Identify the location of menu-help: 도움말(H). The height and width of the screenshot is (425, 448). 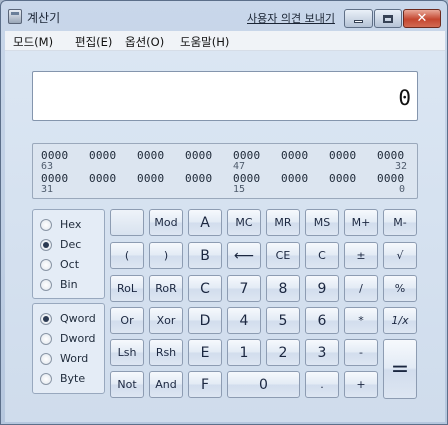
(204, 42).